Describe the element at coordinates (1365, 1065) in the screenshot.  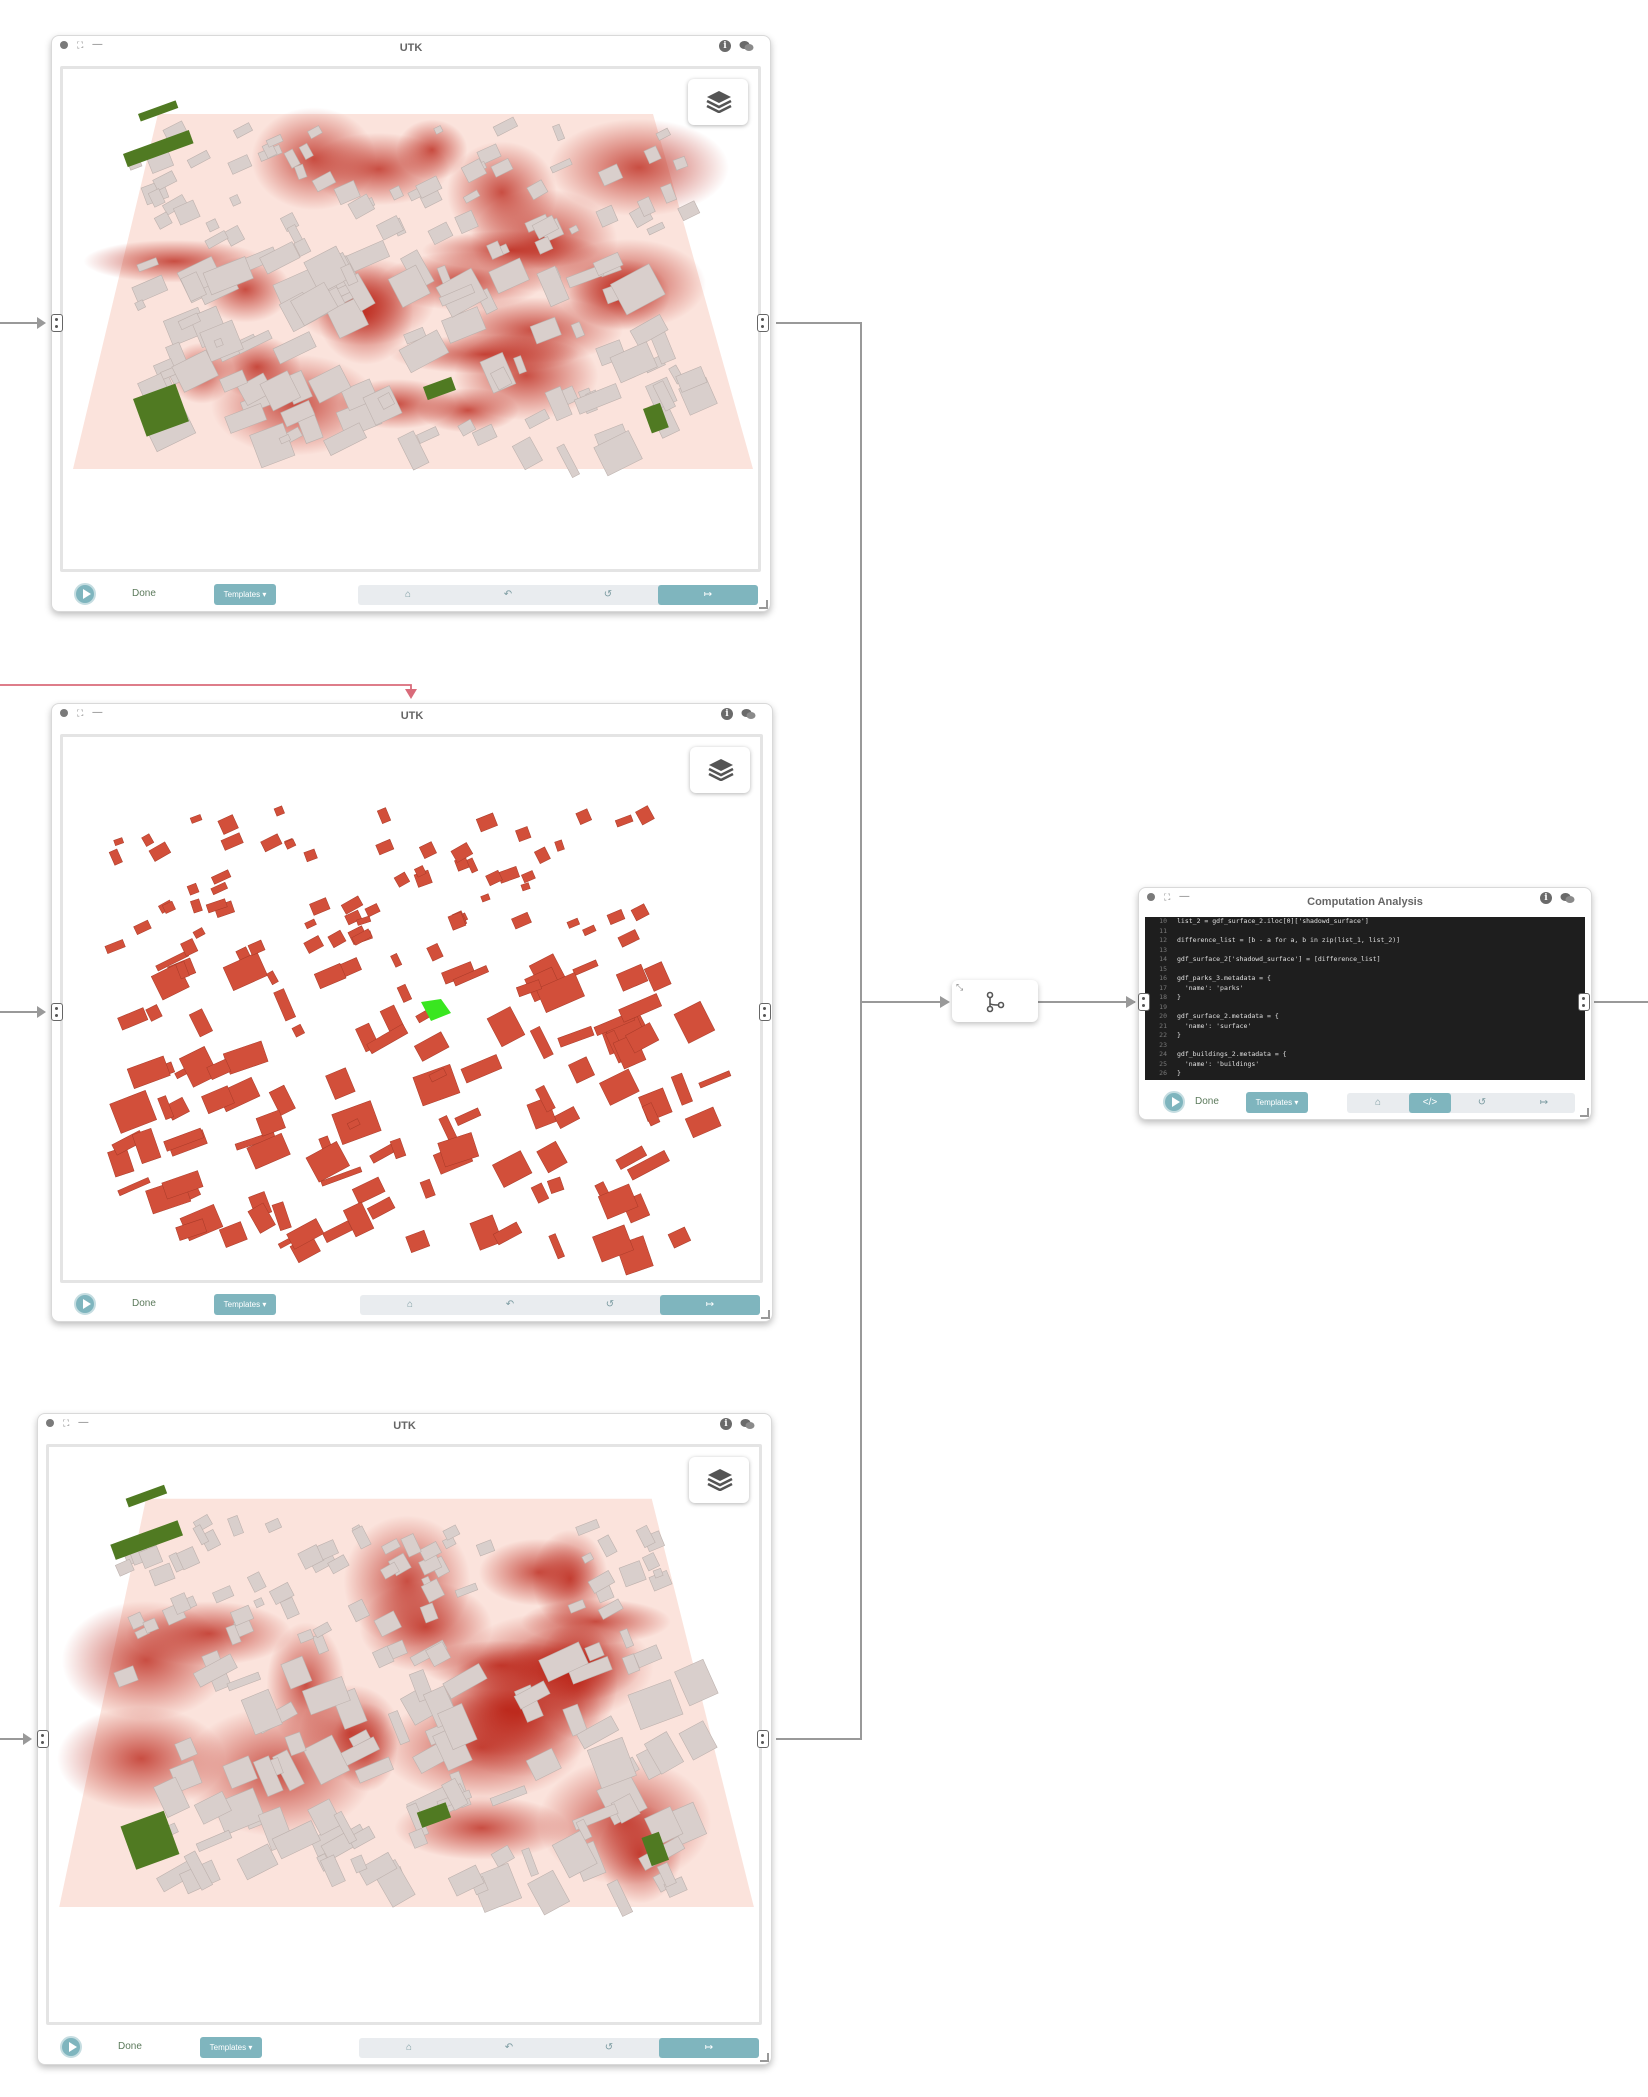
I see `code-line: 25 'name': 'buildings'` at that location.